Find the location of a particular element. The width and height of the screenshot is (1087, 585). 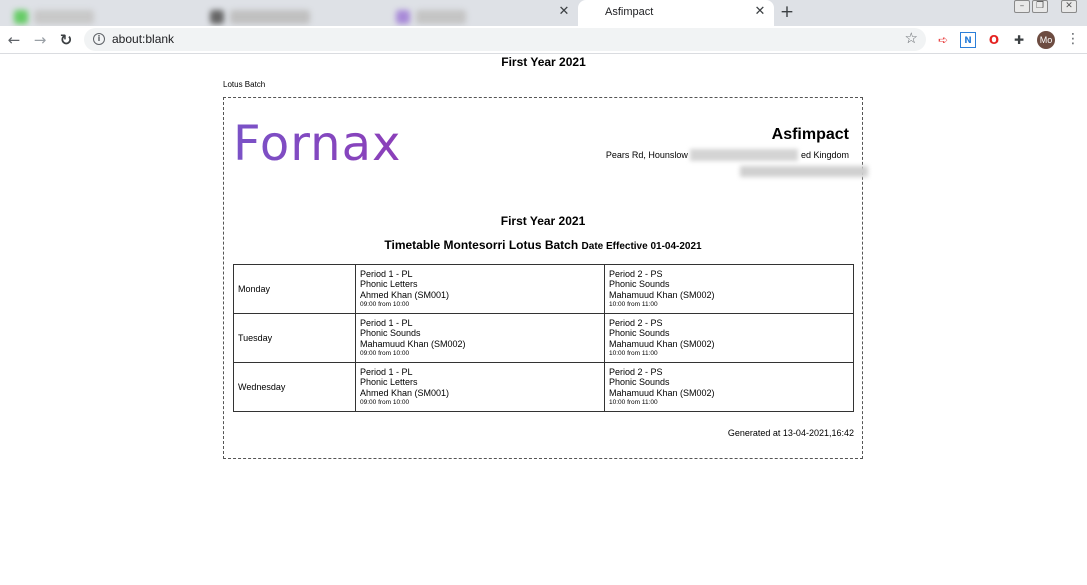

url-text: about:blank is located at coordinates (143, 39).